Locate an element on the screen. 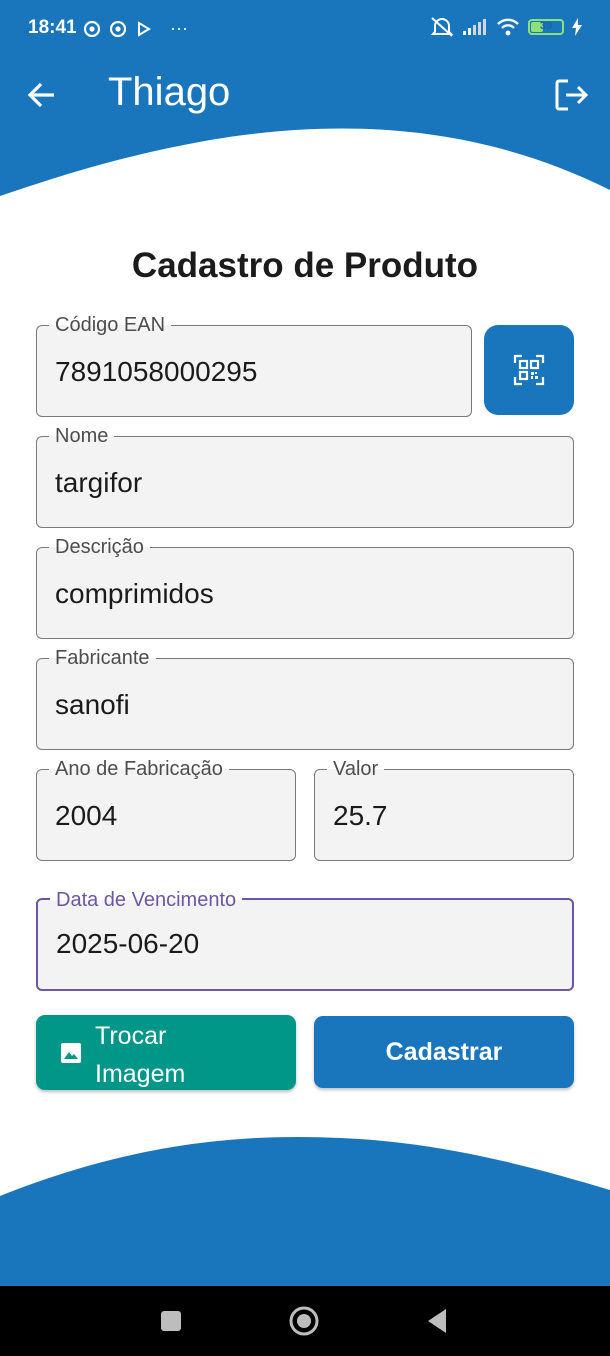  qr-scan-icon is located at coordinates (529, 370).